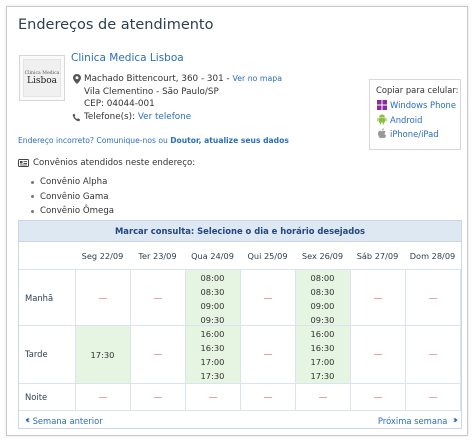 The width and height of the screenshot is (474, 441). I want to click on windows-icon, so click(381, 105).